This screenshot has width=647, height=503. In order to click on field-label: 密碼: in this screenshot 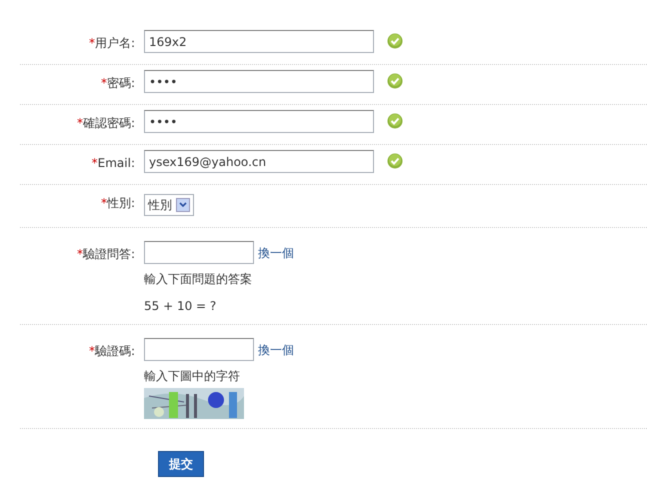, I will do `click(120, 83)`.